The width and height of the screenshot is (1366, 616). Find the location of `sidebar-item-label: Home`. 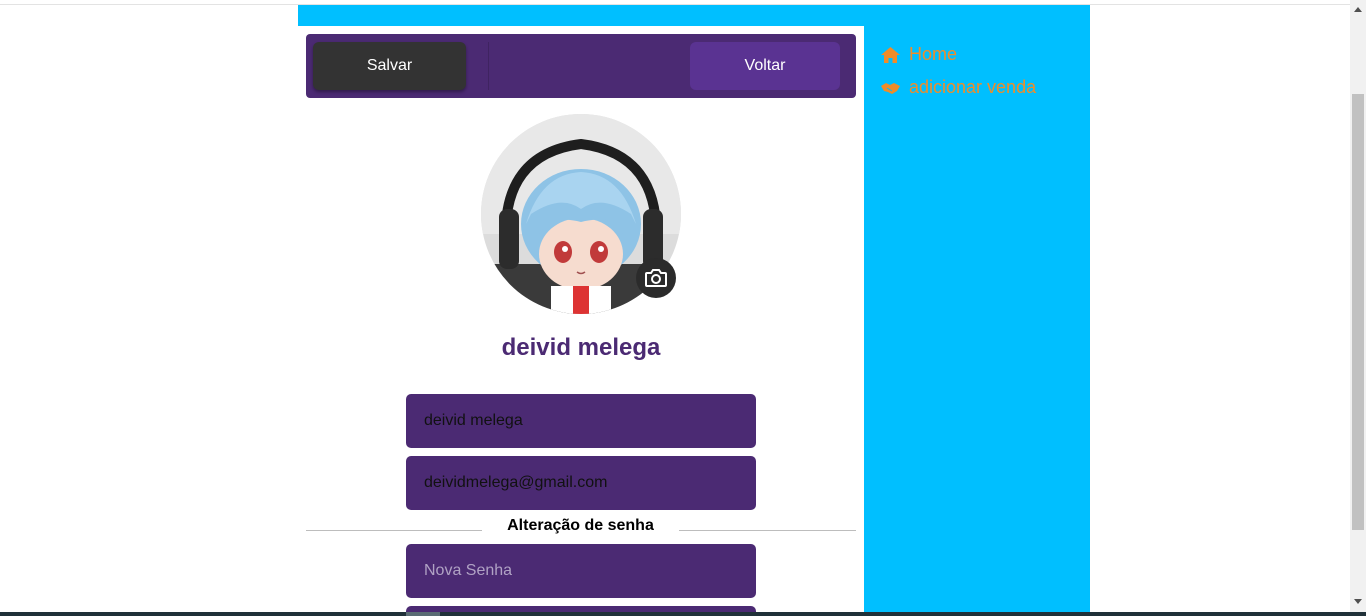

sidebar-item-label: Home is located at coordinates (933, 54).